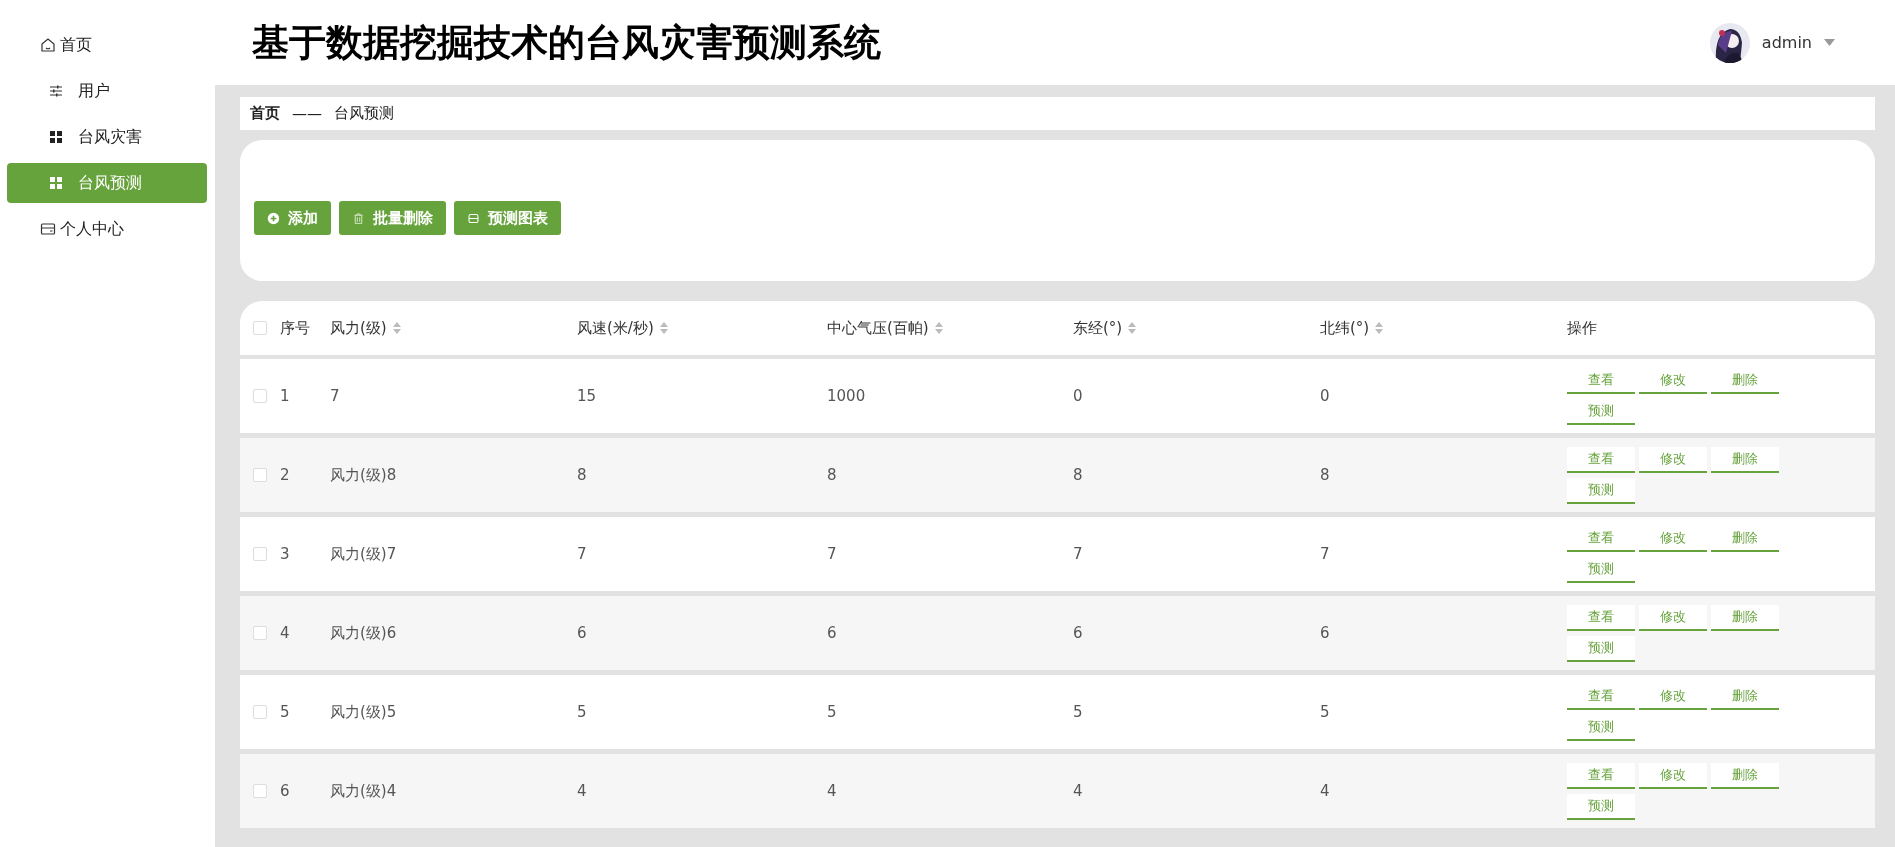 The height and width of the screenshot is (847, 1895). What do you see at coordinates (392, 218) in the screenshot?
I see `toolbar-button: 批量删除` at bounding box center [392, 218].